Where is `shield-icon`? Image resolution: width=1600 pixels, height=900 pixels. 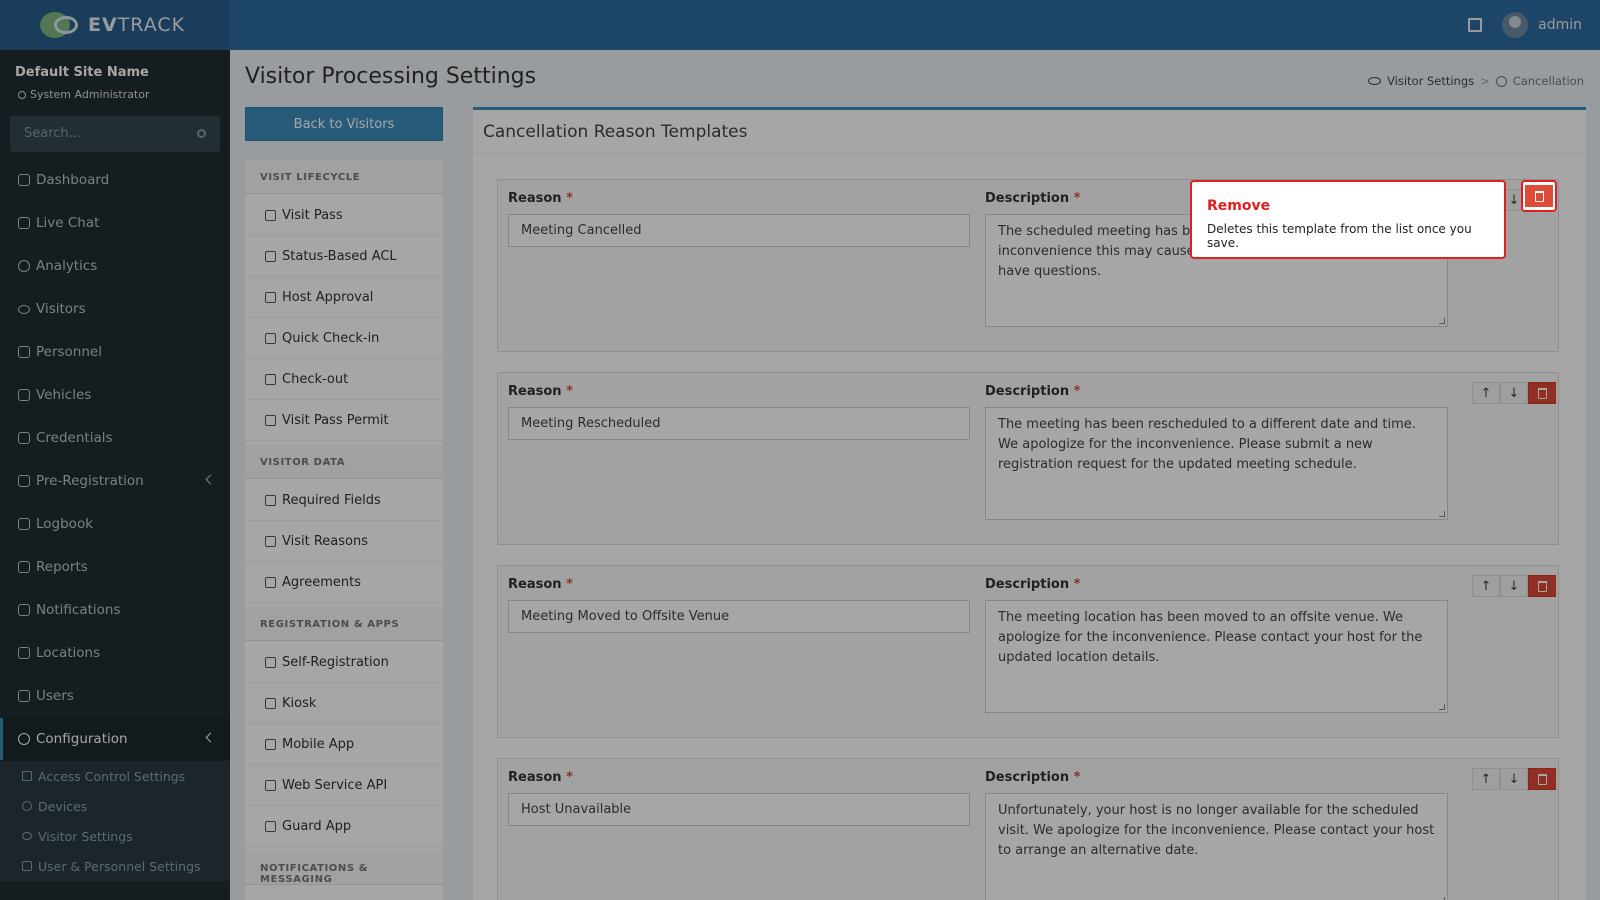
shield-icon is located at coordinates (270, 826).